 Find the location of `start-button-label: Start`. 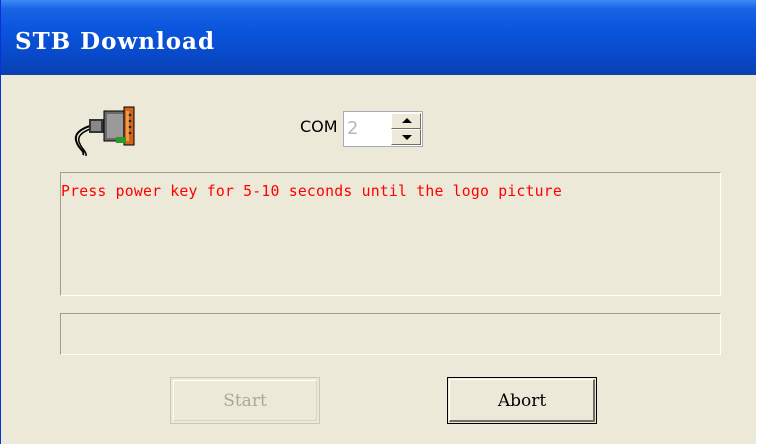

start-button-label: Start is located at coordinates (245, 400).